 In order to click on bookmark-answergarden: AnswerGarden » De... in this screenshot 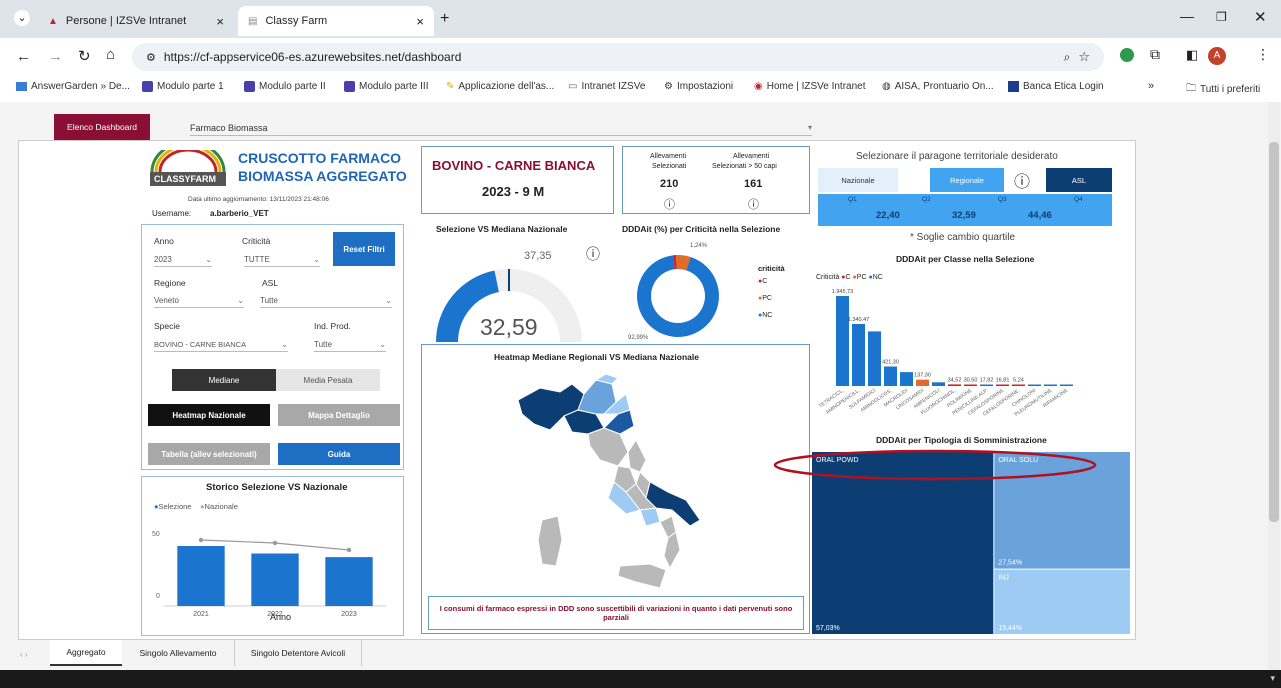, I will do `click(73, 86)`.